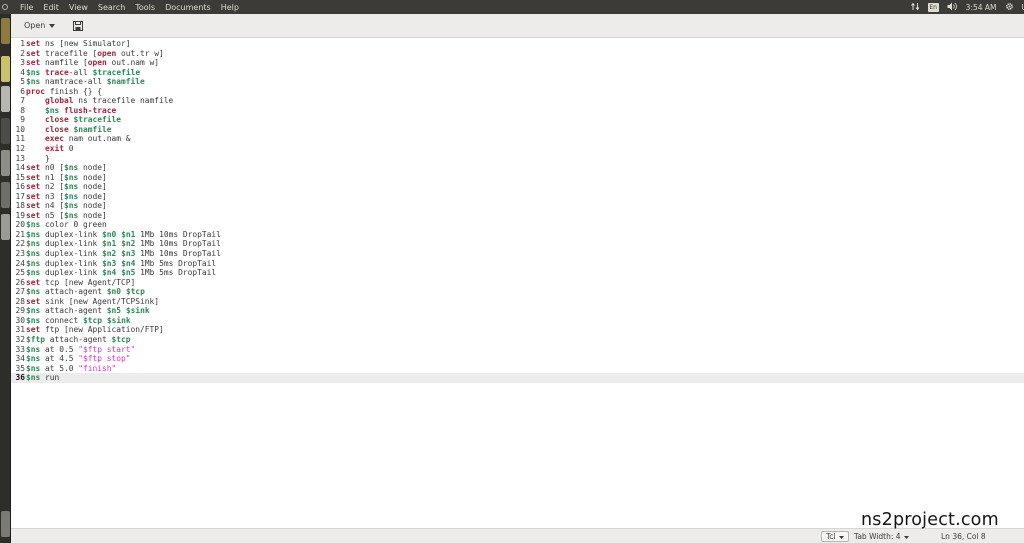 Image resolution: width=1024 pixels, height=543 pixels. Describe the element at coordinates (517, 101) in the screenshot. I see `code-line: 7 global ns tracefile namfile` at that location.